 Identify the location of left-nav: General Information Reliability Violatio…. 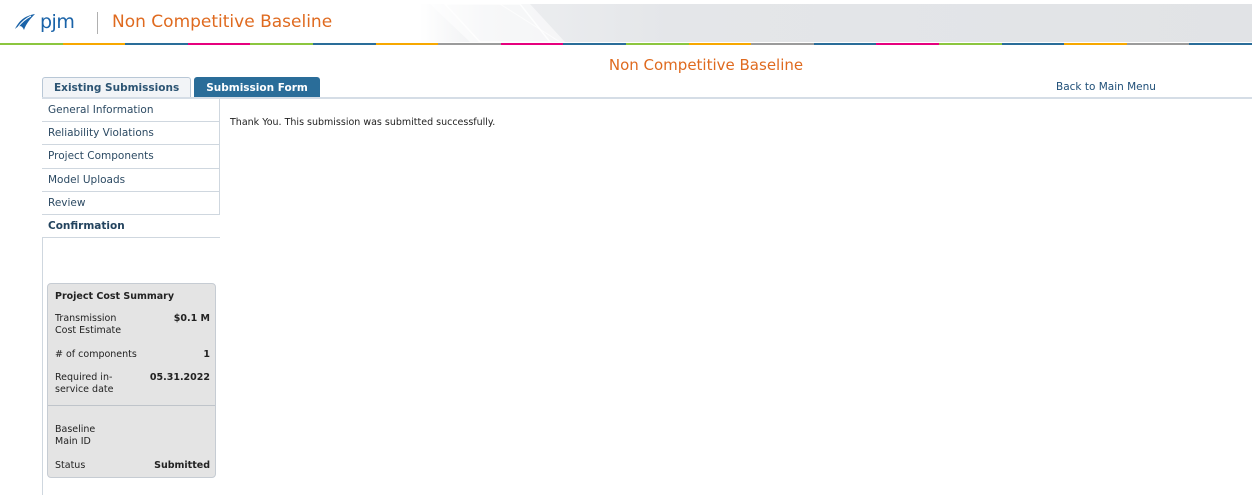
(131, 169).